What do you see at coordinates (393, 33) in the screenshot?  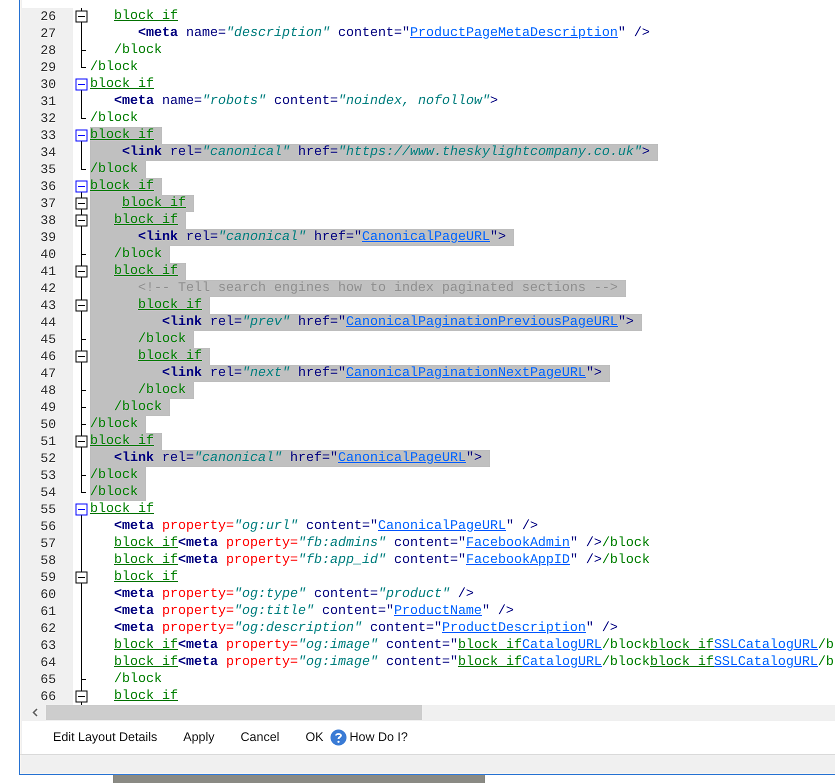 I see `code-line: <meta name="description" content="ProductPageMetaDescription" />` at bounding box center [393, 33].